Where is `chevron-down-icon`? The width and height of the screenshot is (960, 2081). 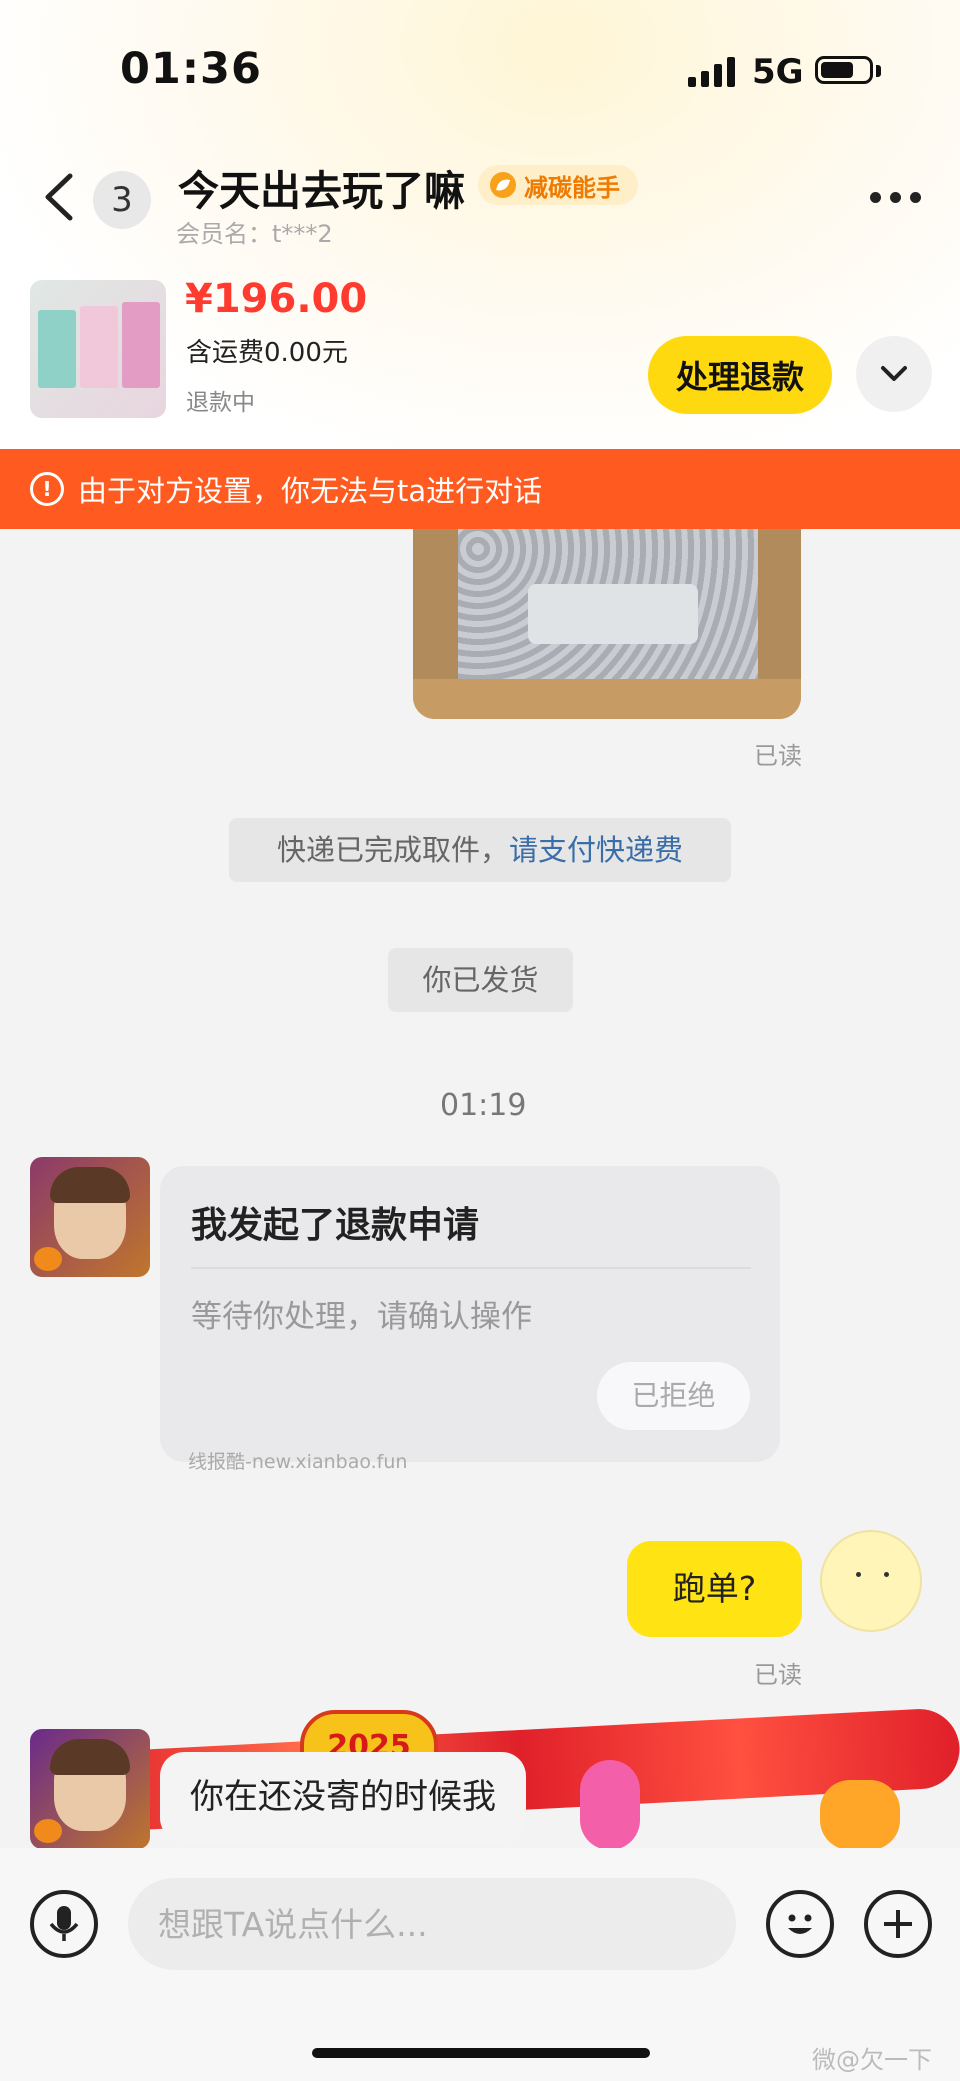 chevron-down-icon is located at coordinates (894, 373).